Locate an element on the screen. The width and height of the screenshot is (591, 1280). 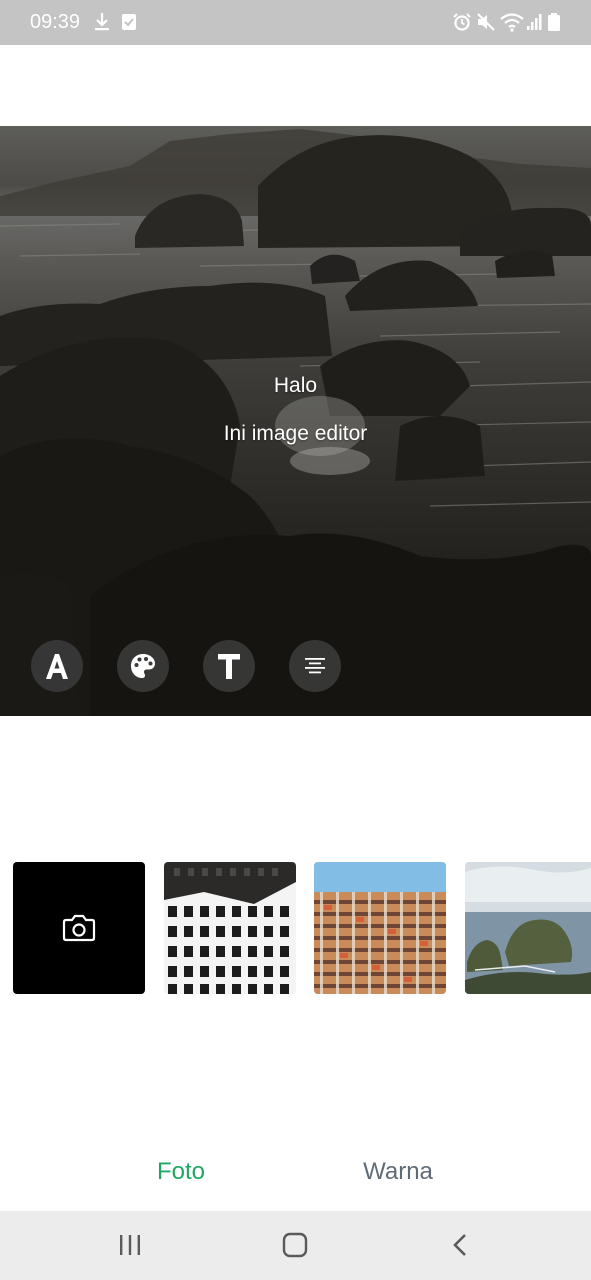
color-palette-button is located at coordinates (143, 666).